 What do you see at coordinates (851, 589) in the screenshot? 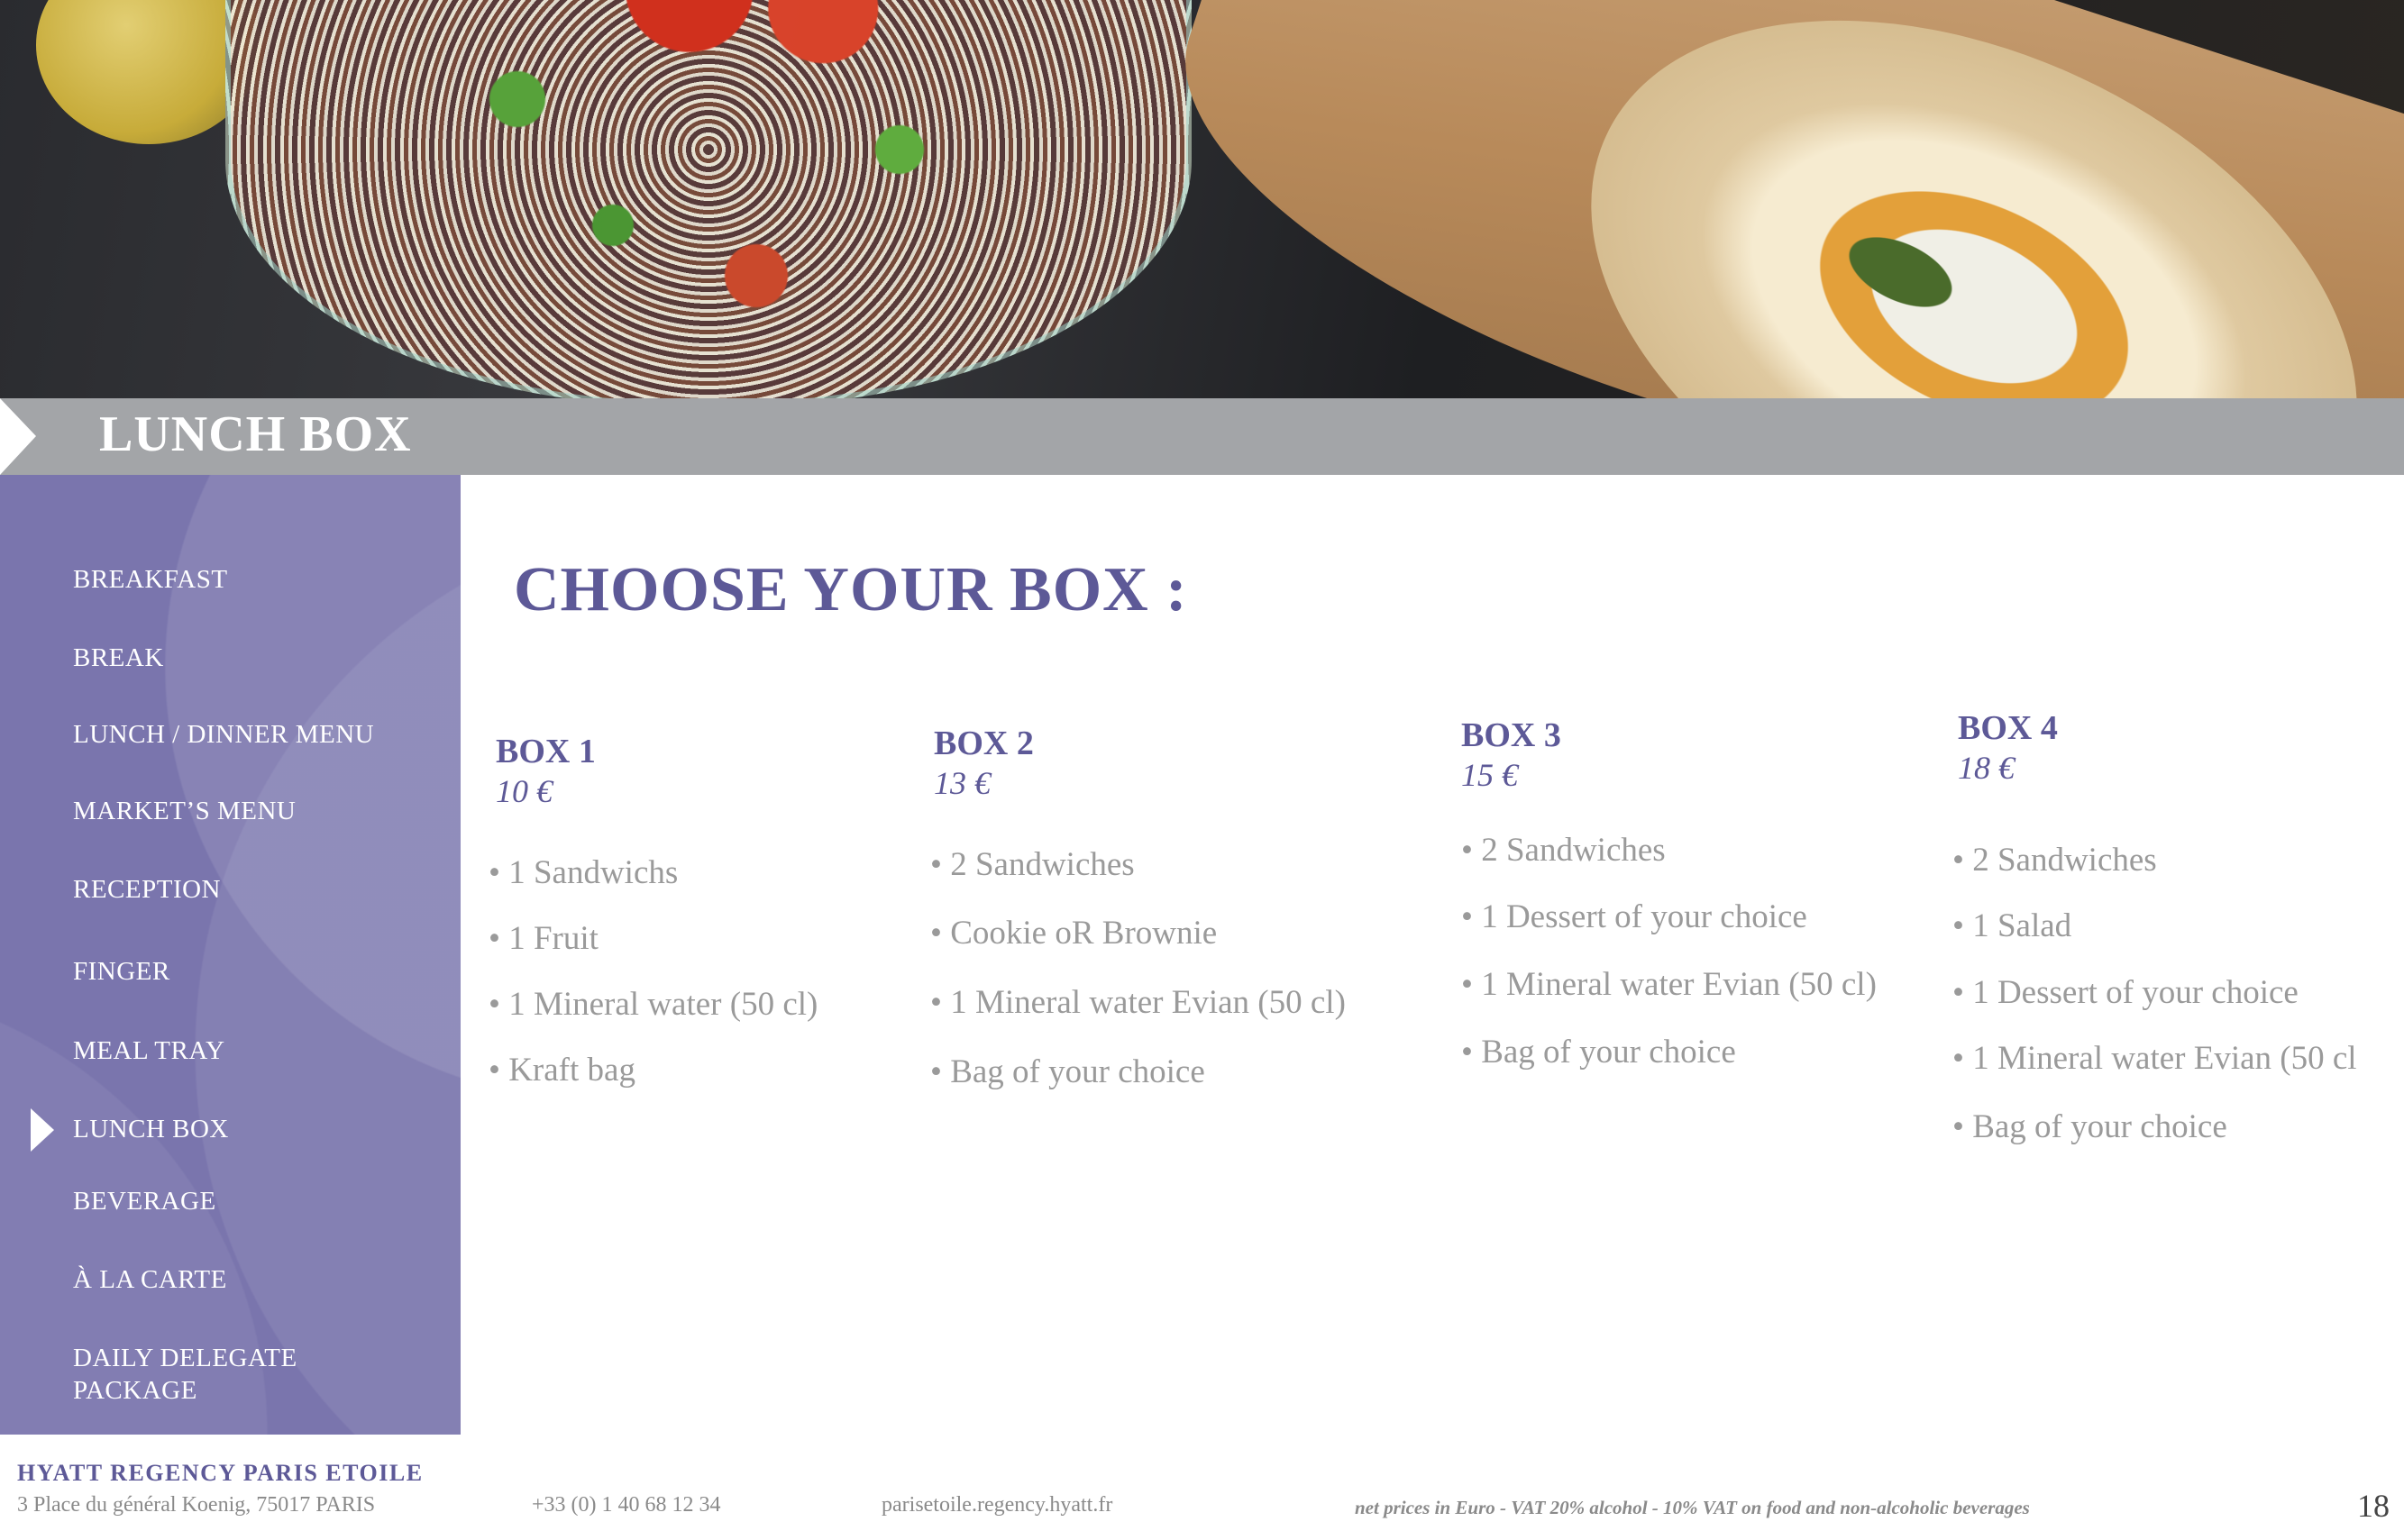
I see `section-heading: CHOOSE YOUR BOX :` at bounding box center [851, 589].